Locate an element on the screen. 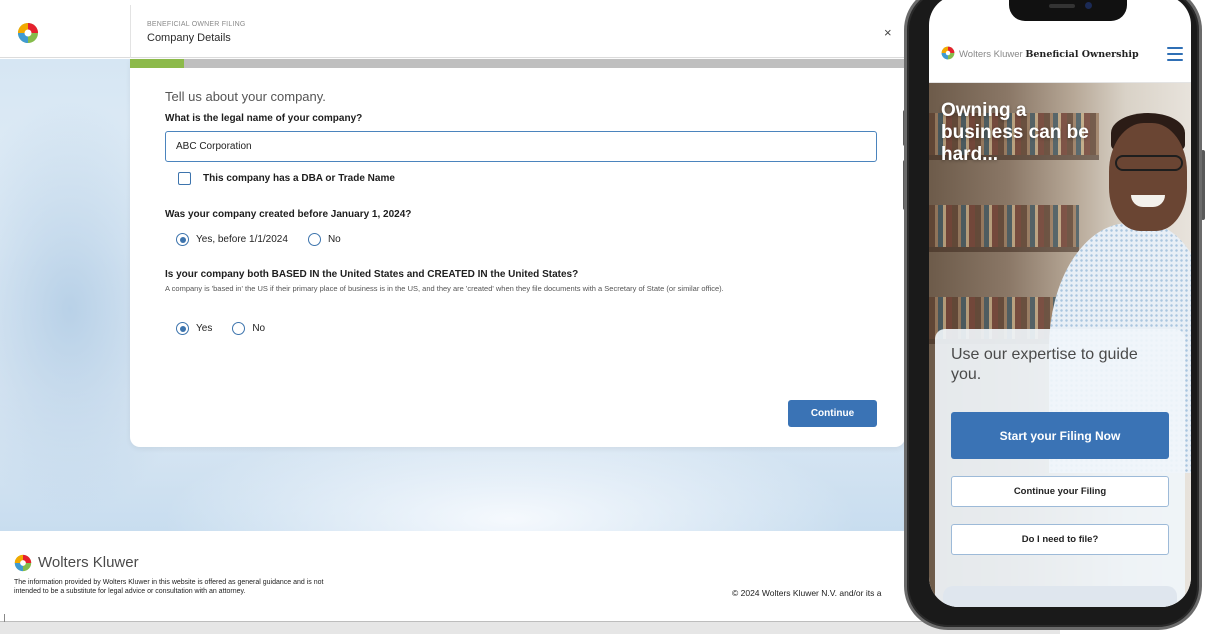 The width and height of the screenshot is (1218, 634). company-name-input is located at coordinates (521, 146).